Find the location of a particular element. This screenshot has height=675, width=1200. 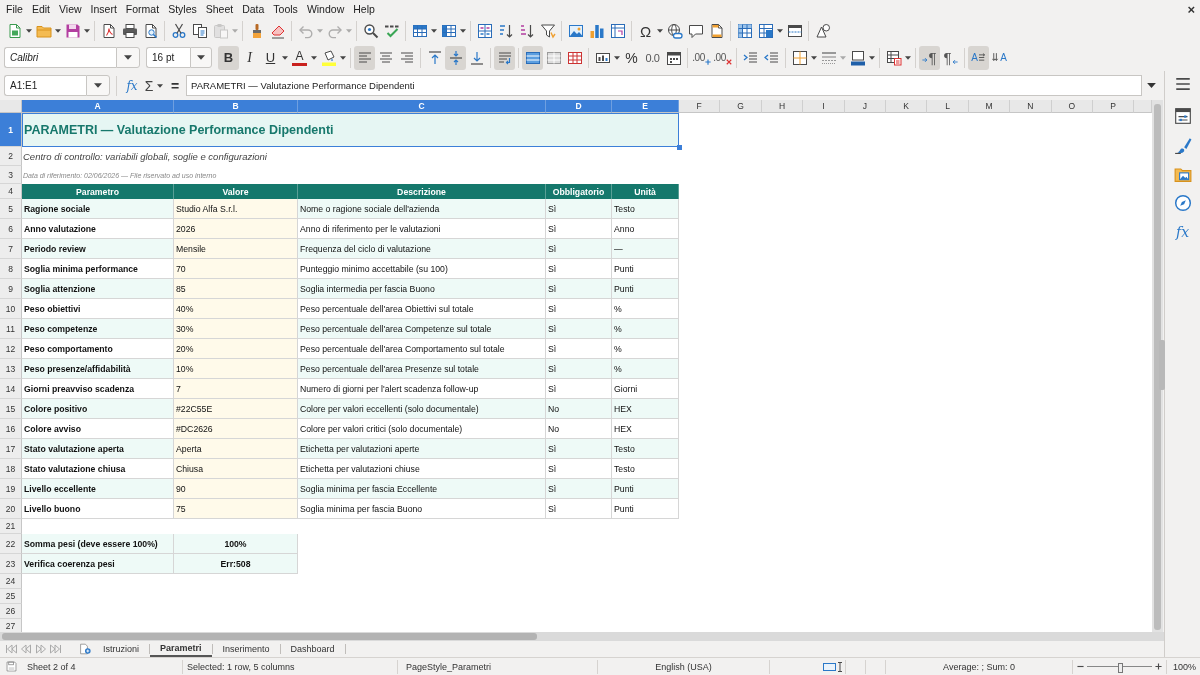

font-size-dropdown-button is located at coordinates (201, 57).